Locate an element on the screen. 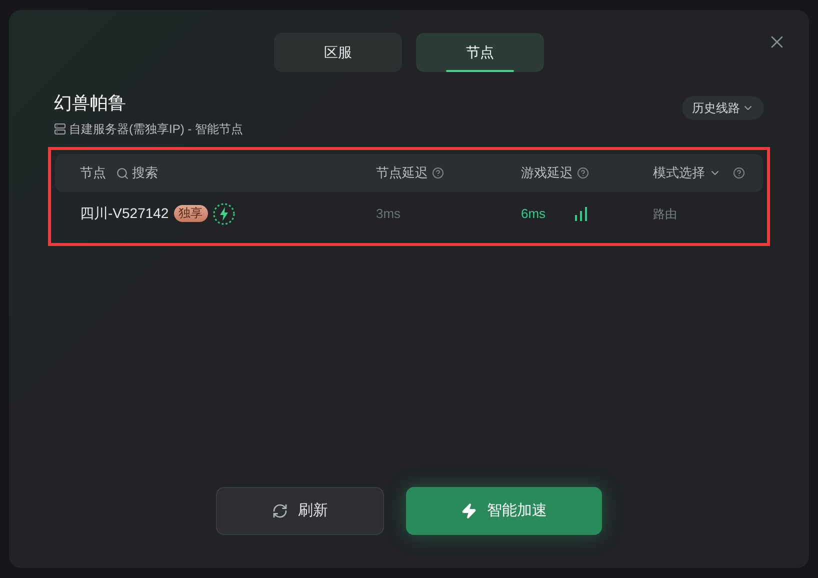  column-header: 模式选择 is located at coordinates (679, 173).